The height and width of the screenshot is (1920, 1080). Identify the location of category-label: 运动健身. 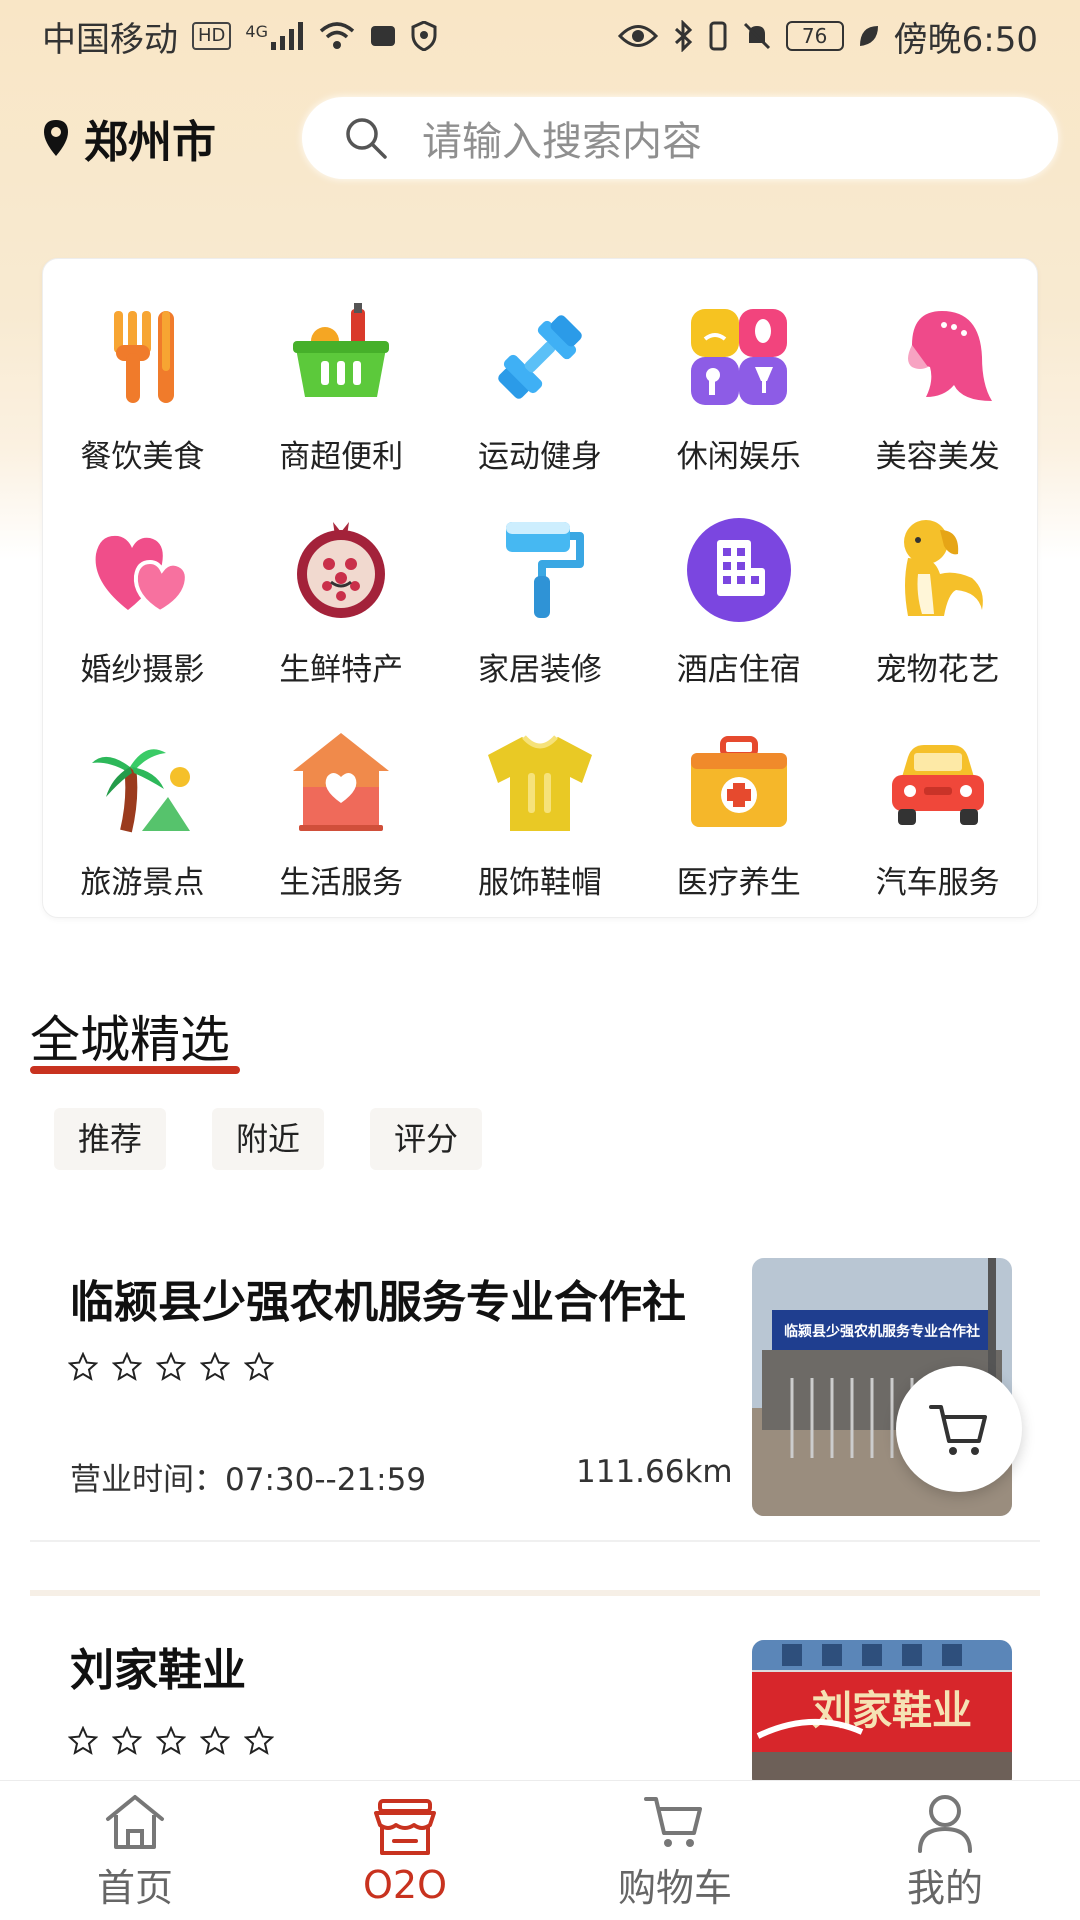
(539, 457).